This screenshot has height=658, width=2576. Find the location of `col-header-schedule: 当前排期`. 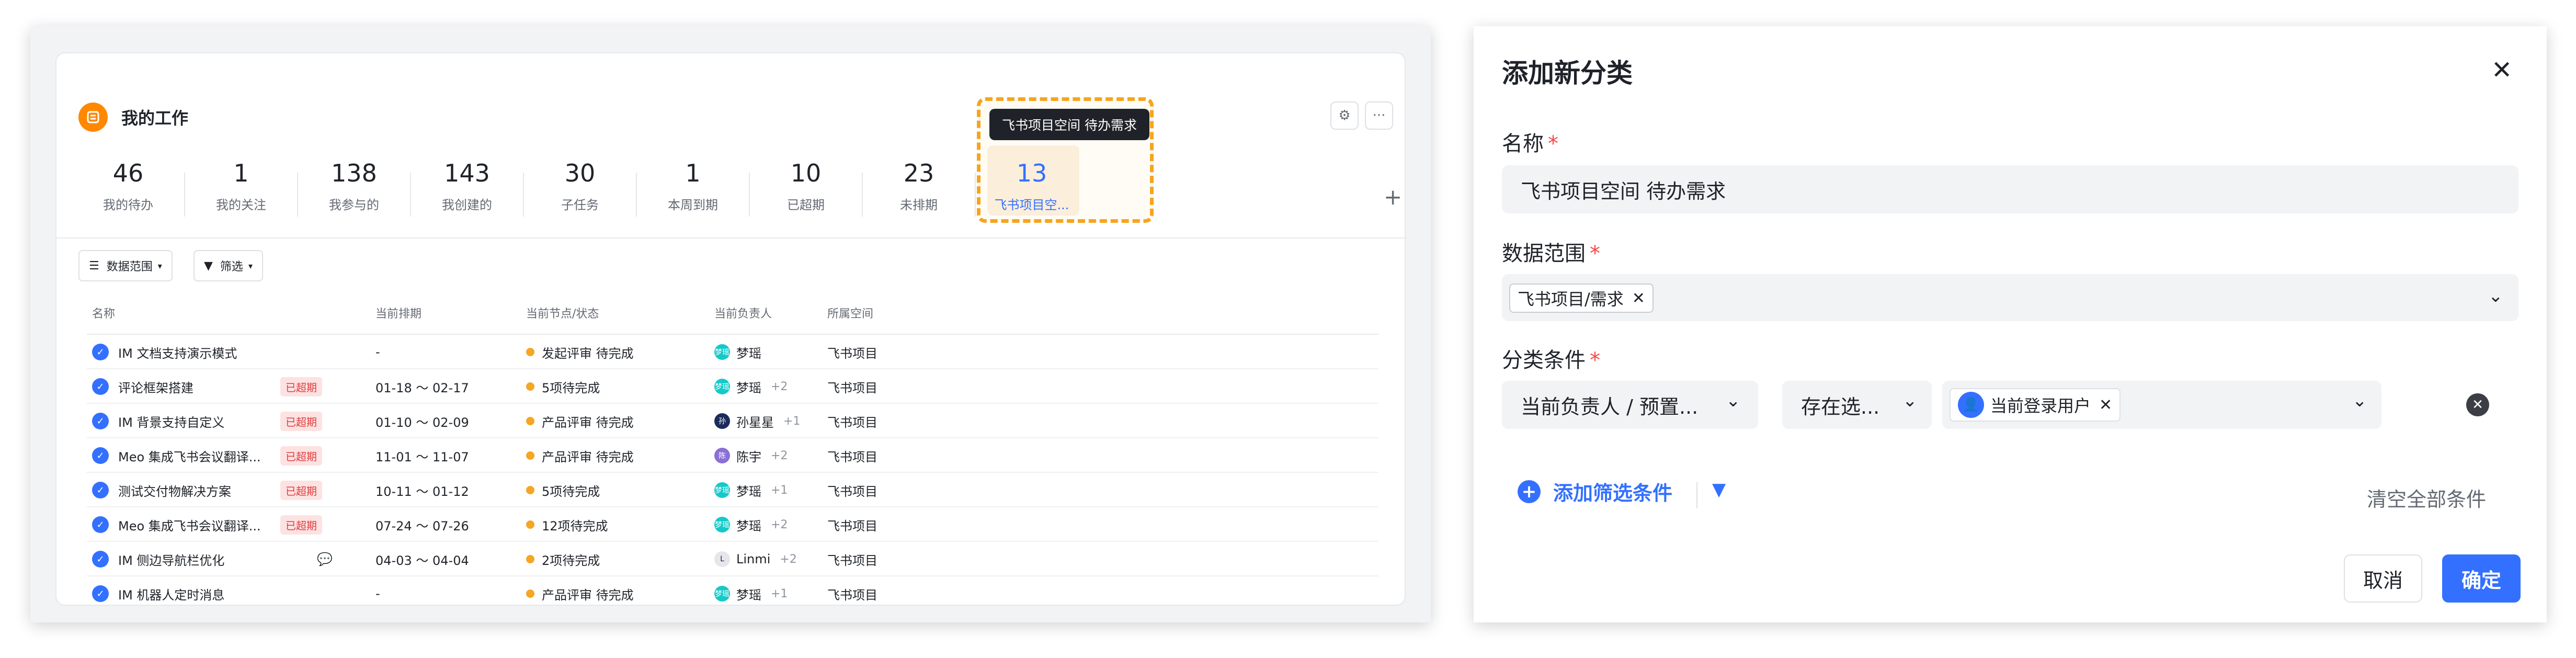

col-header-schedule: 当前排期 is located at coordinates (398, 312).